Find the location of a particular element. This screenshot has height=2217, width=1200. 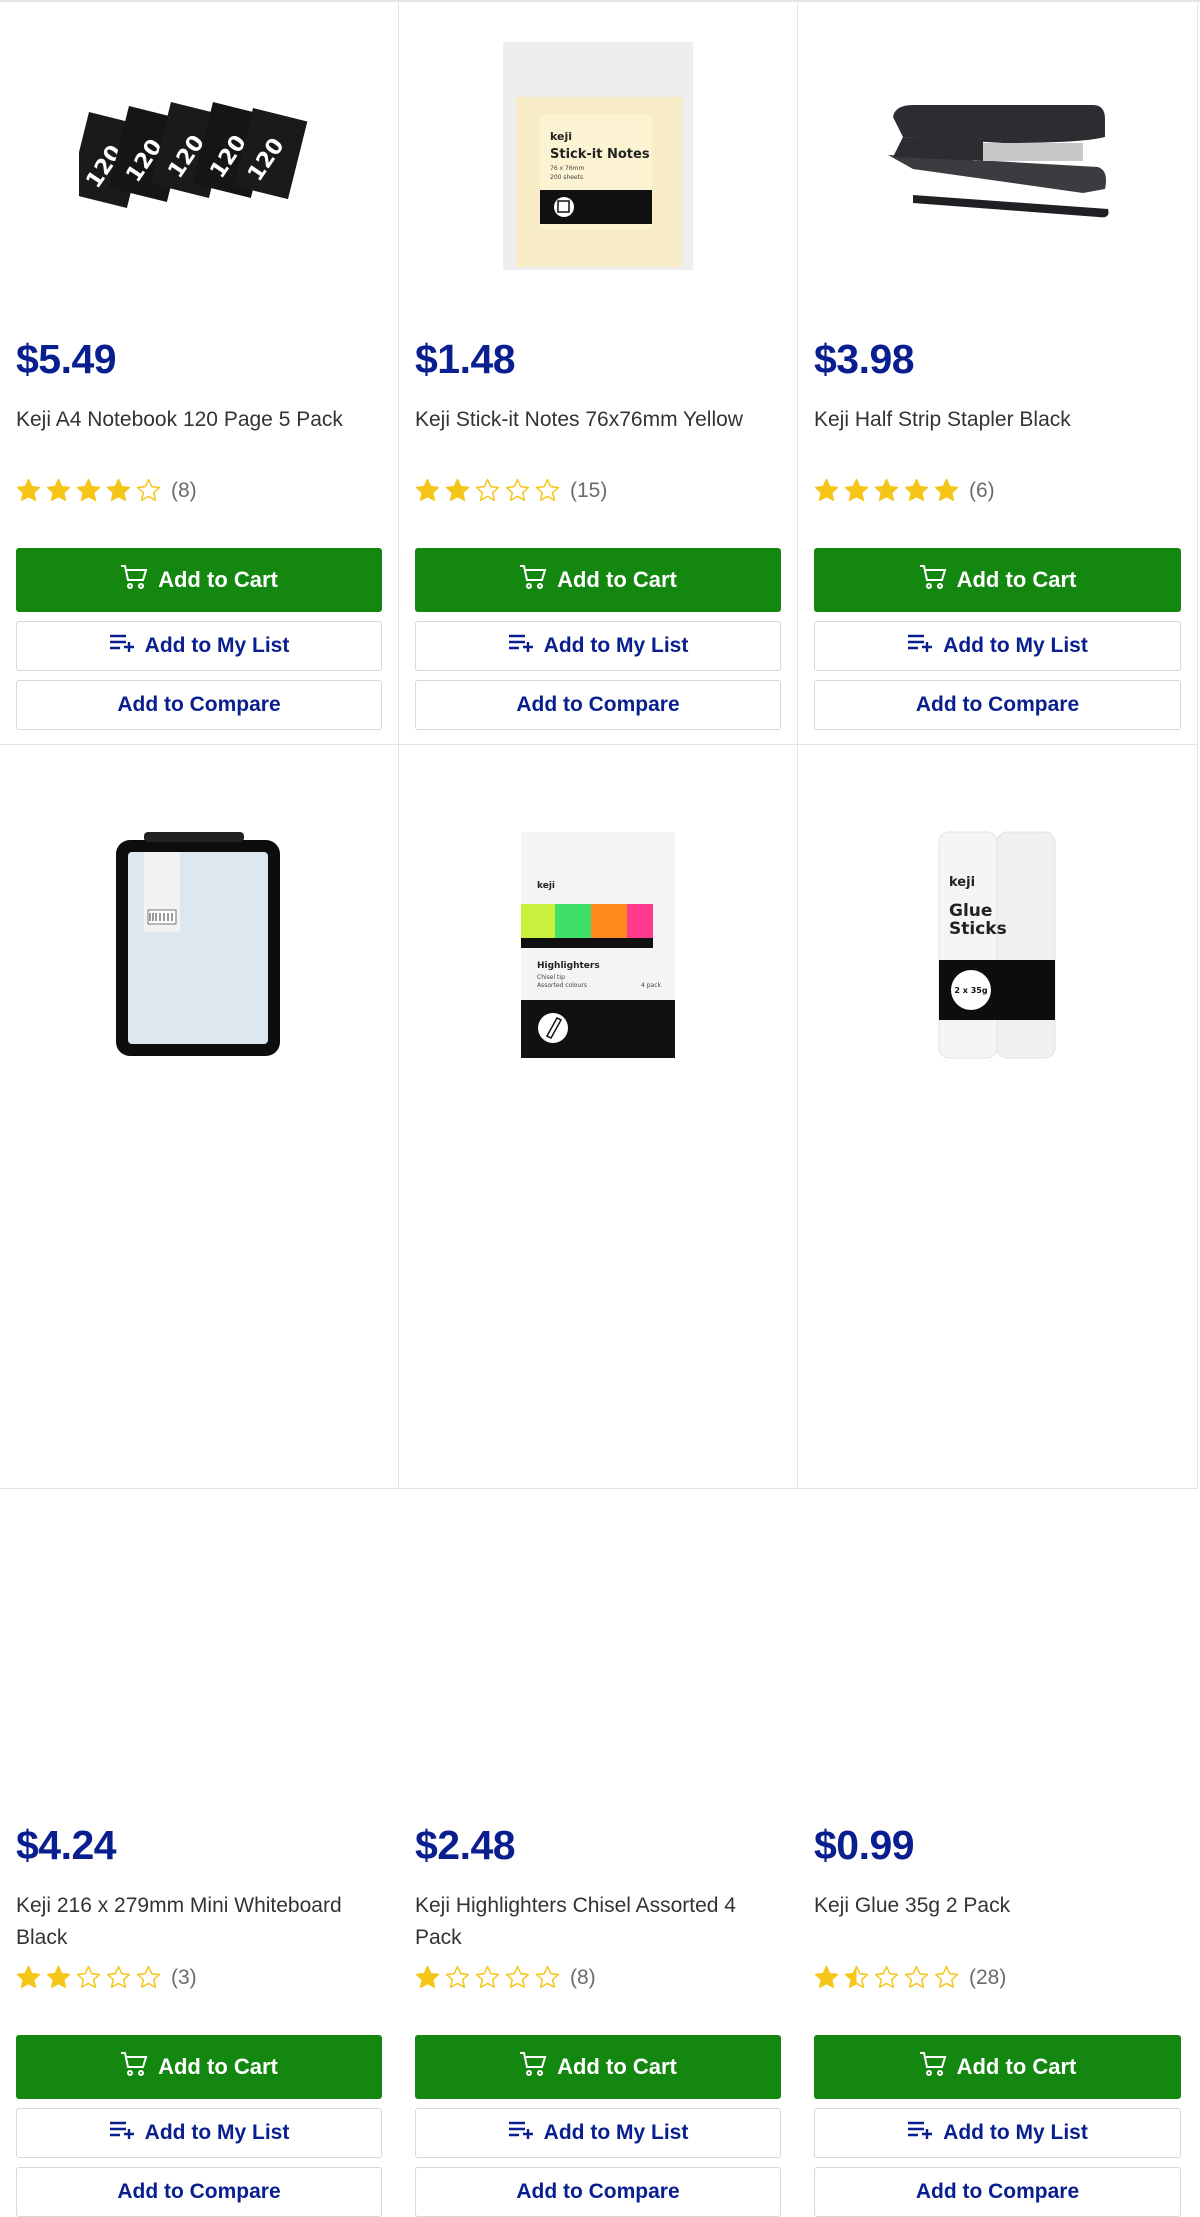

product-title: Keji Highlighters Chisel Assorted 4 Pack is located at coordinates (594, 1922).